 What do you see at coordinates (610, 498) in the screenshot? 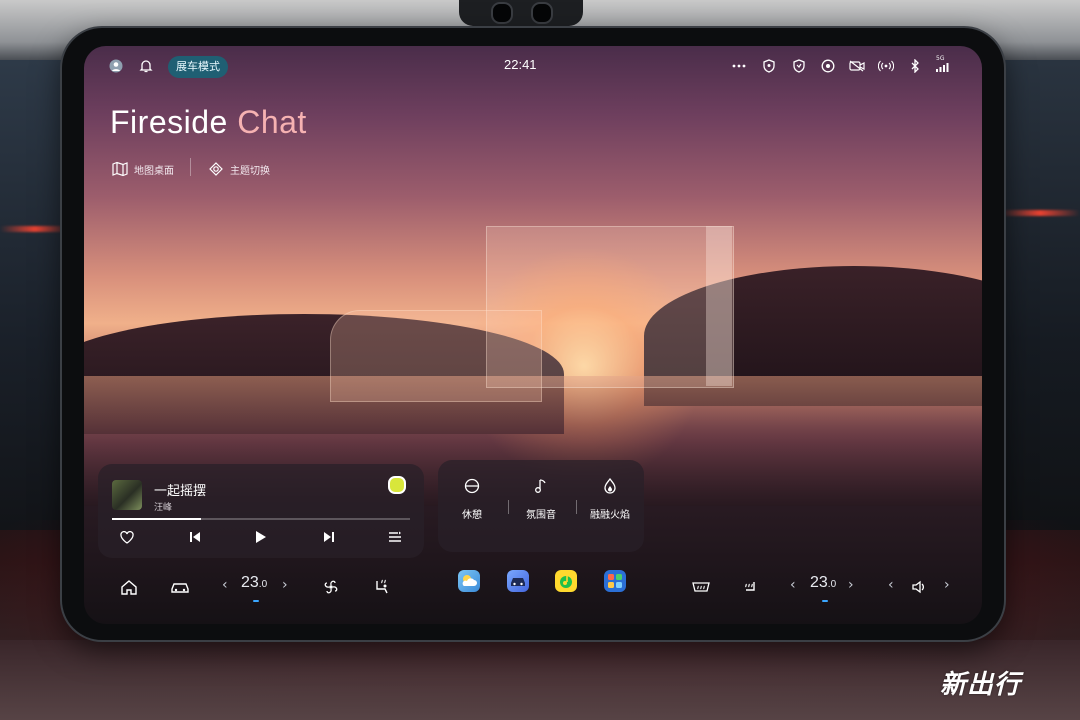
I see `scene-flame-button: 融融火焰` at bounding box center [610, 498].